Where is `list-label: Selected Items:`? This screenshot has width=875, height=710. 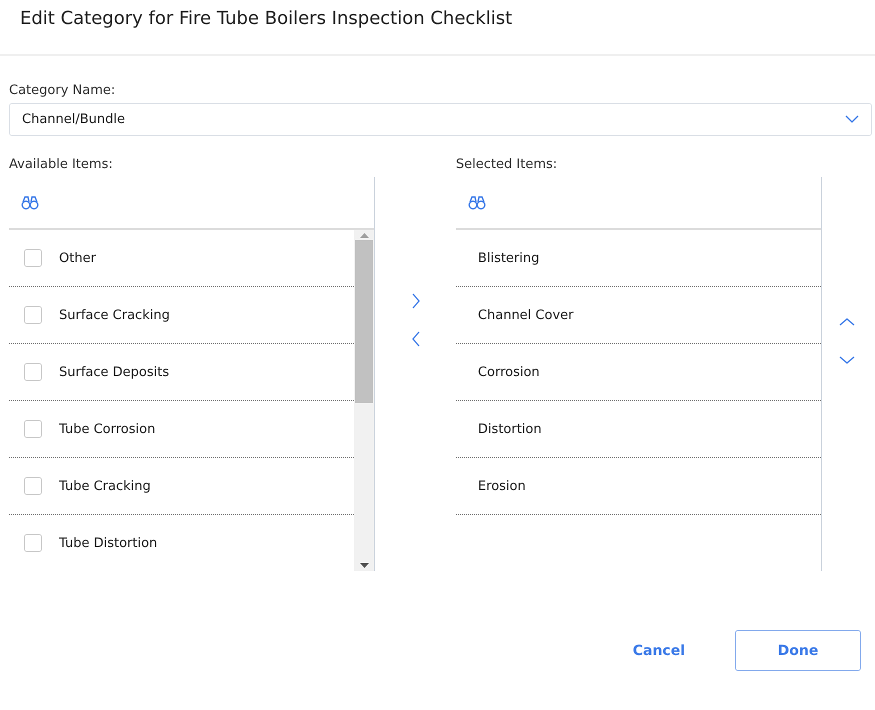 list-label: Selected Items: is located at coordinates (507, 165).